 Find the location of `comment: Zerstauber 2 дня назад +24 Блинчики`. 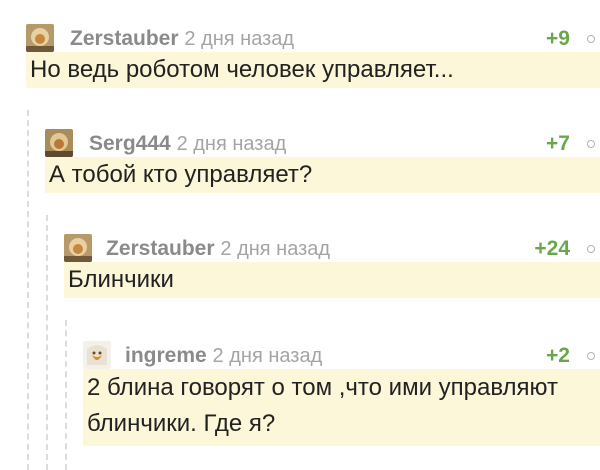

comment: Zerstauber 2 дня назад +24 Блинчики is located at coordinates (332, 263).